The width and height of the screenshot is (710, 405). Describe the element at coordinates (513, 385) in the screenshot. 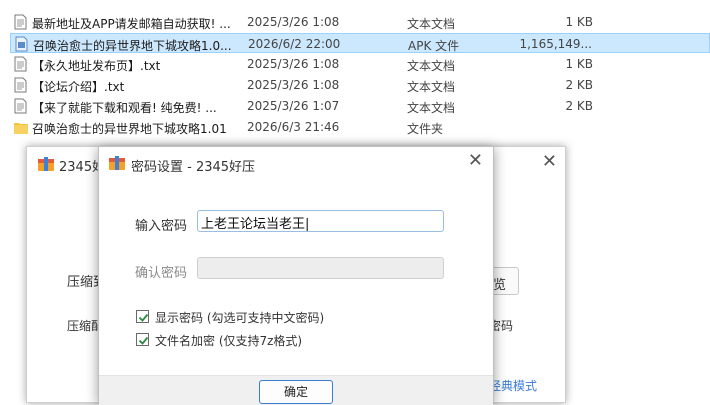

I see `classic-mode-link: 经典模式` at that location.